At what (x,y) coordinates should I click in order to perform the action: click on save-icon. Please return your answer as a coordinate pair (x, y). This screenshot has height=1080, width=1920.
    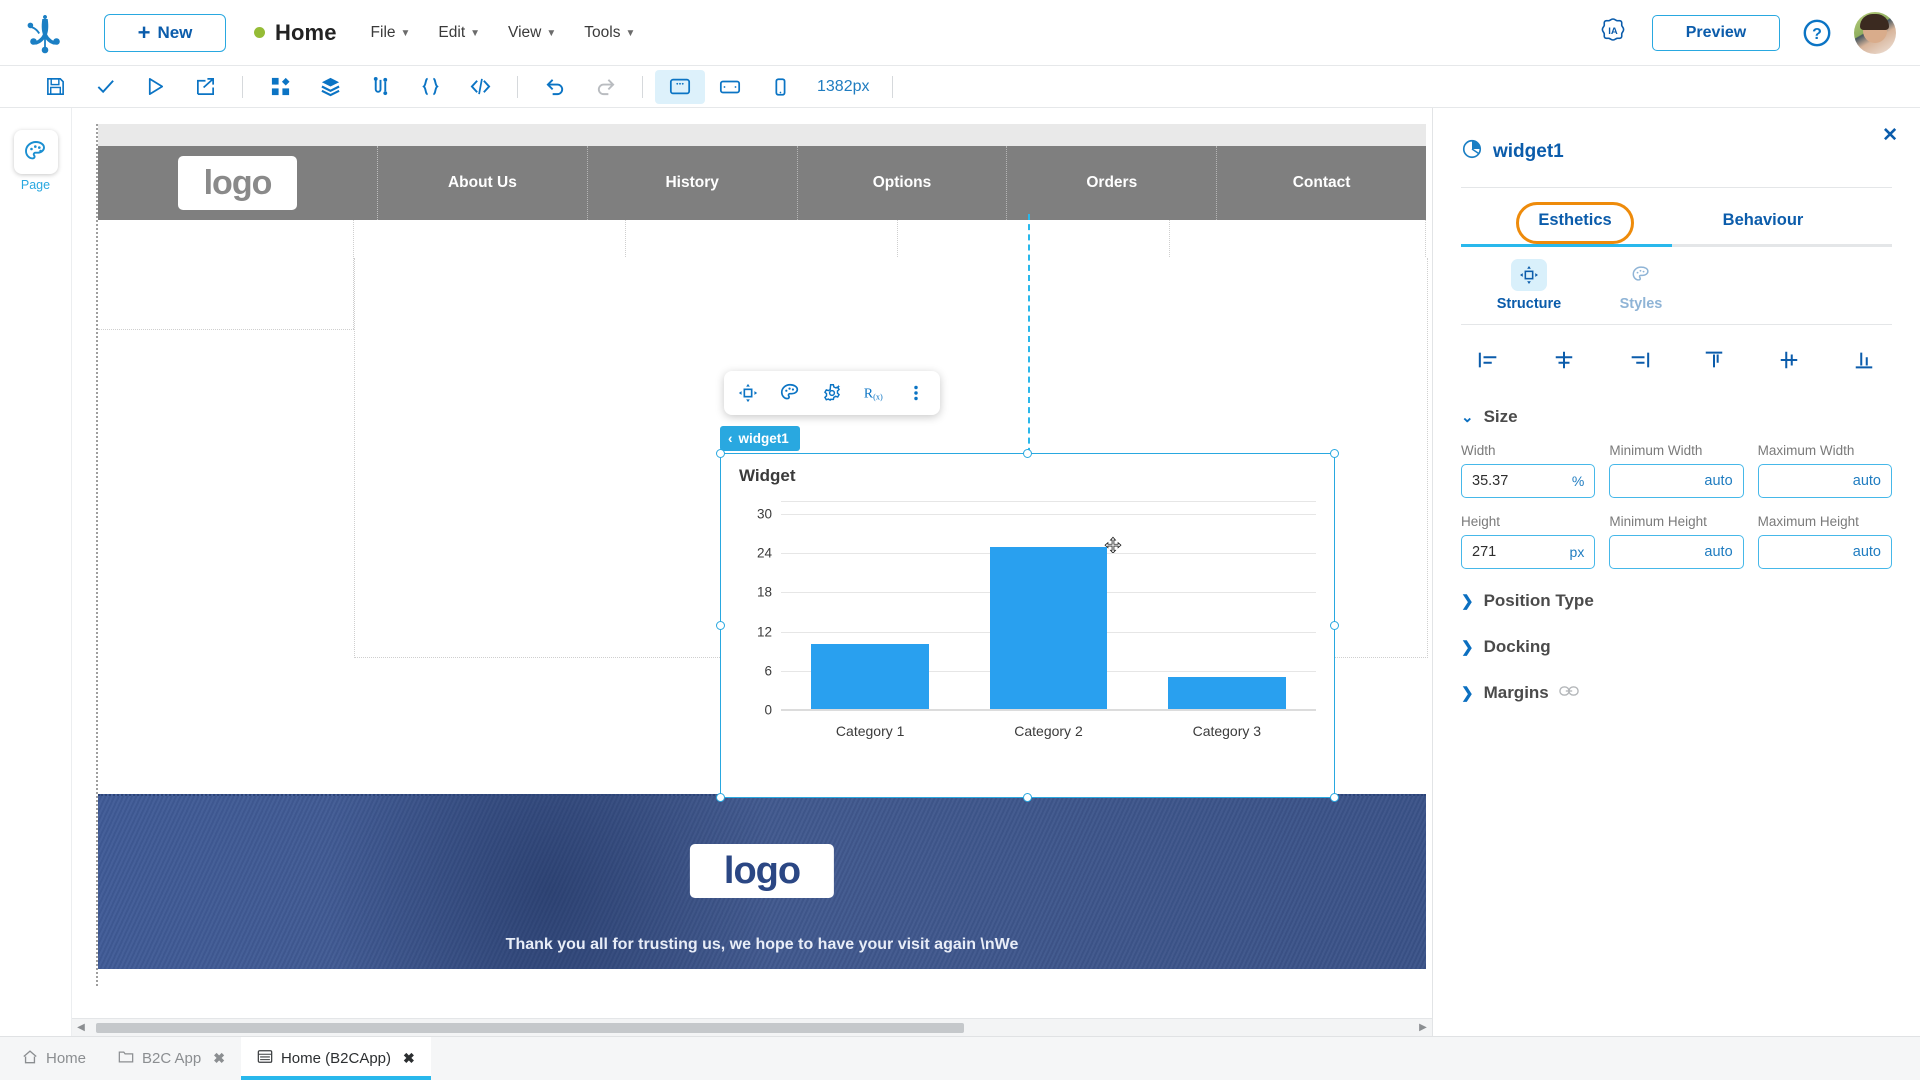
    Looking at the image, I should click on (55, 87).